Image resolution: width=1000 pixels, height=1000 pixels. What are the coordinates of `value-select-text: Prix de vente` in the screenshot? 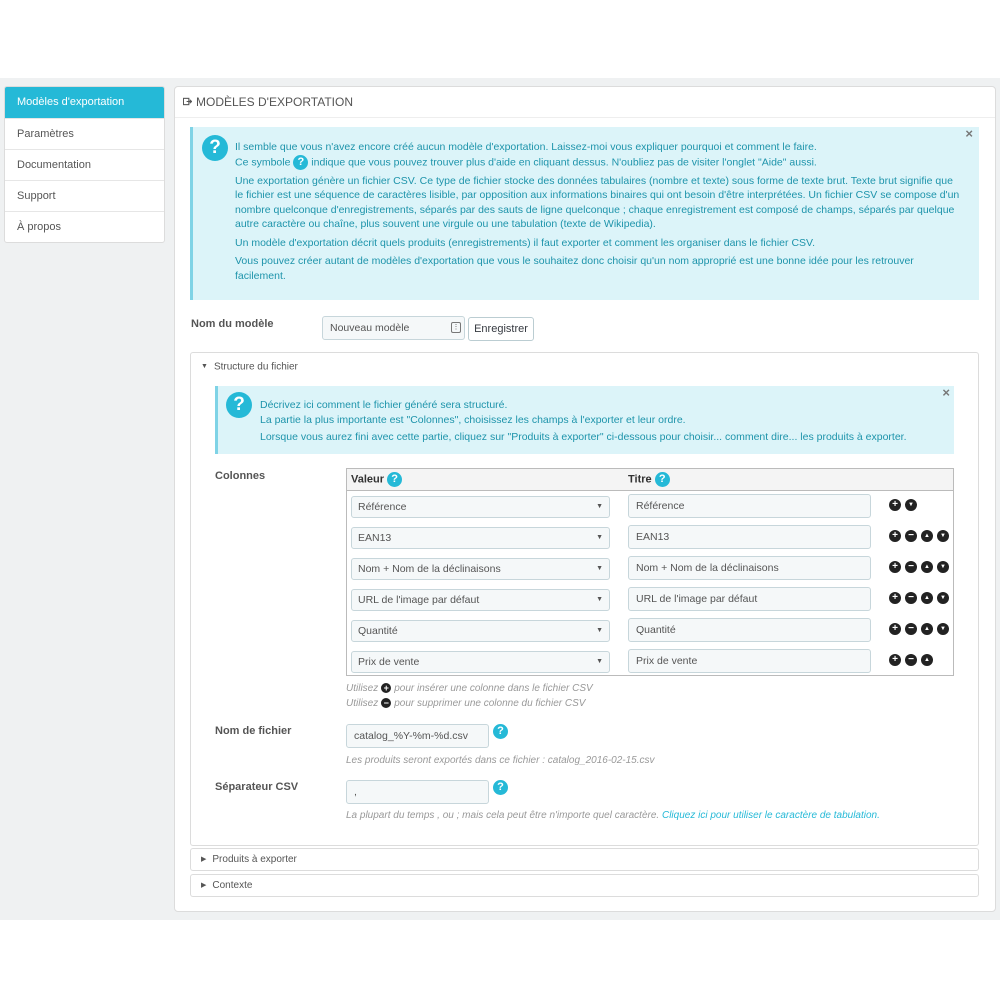 It's located at (389, 662).